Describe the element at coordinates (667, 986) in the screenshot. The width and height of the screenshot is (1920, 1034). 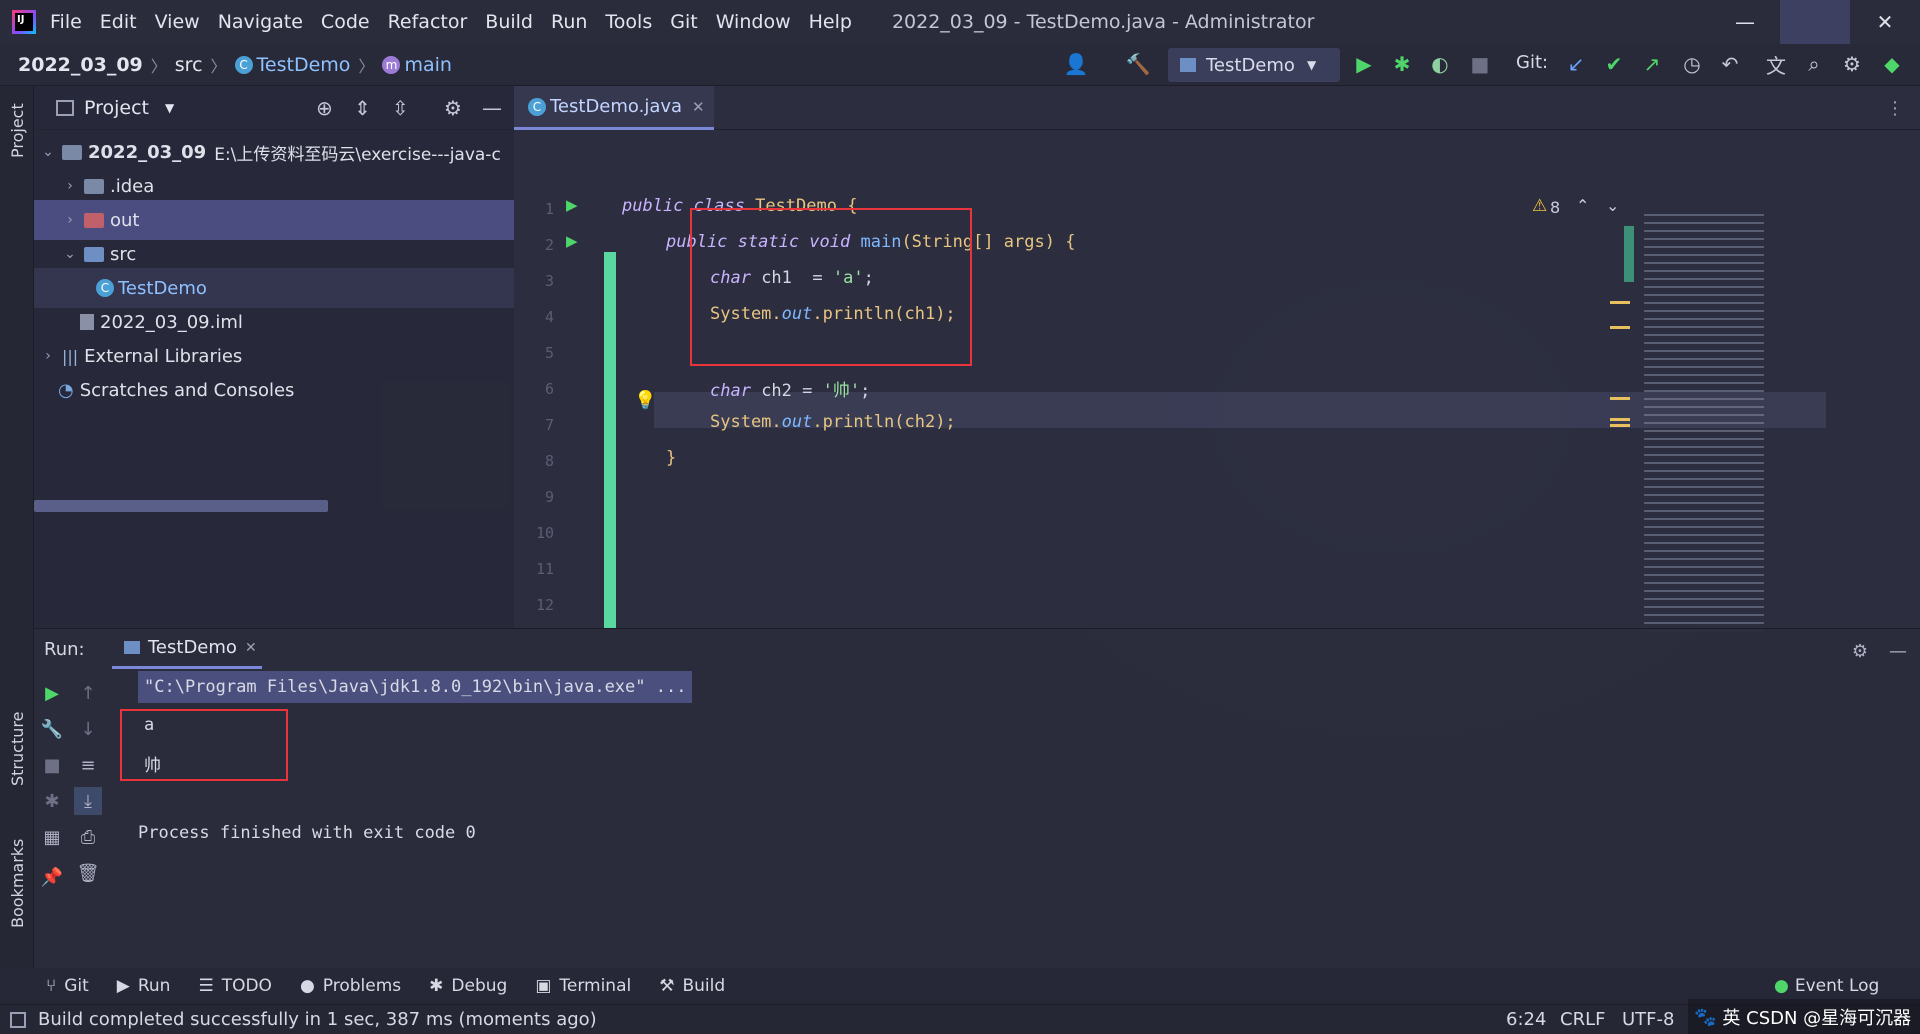
I see `build-hammer-icon: ⚒` at that location.